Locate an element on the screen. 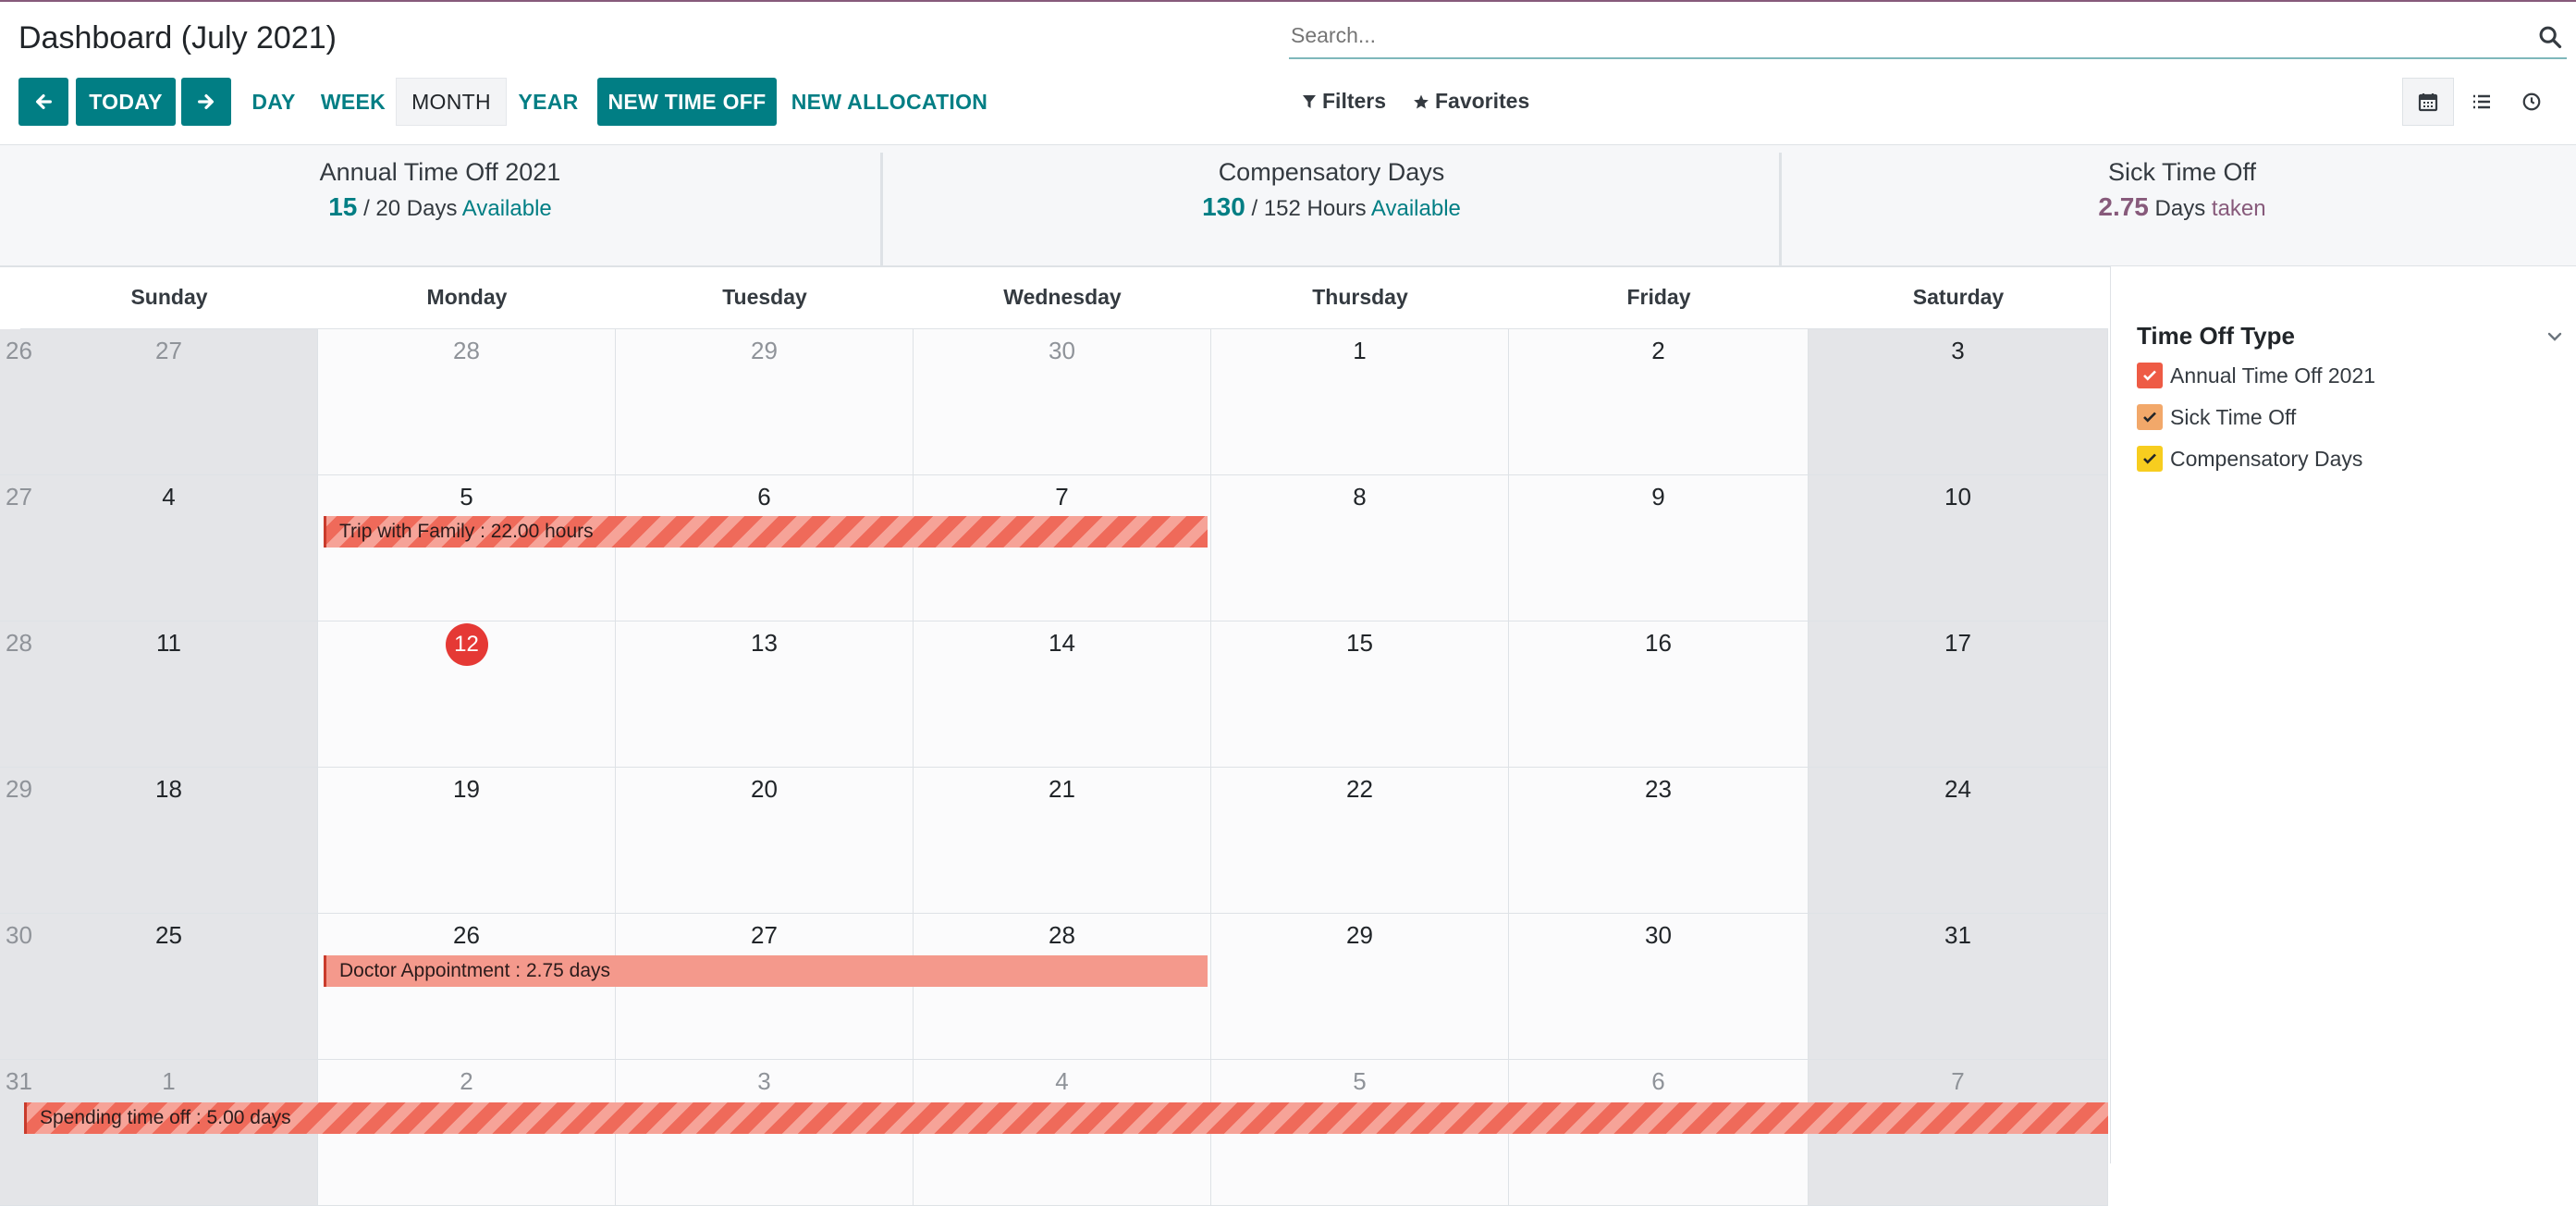 Image resolution: width=2576 pixels, height=1206 pixels. calendar-day-cell: 15 is located at coordinates (1360, 694).